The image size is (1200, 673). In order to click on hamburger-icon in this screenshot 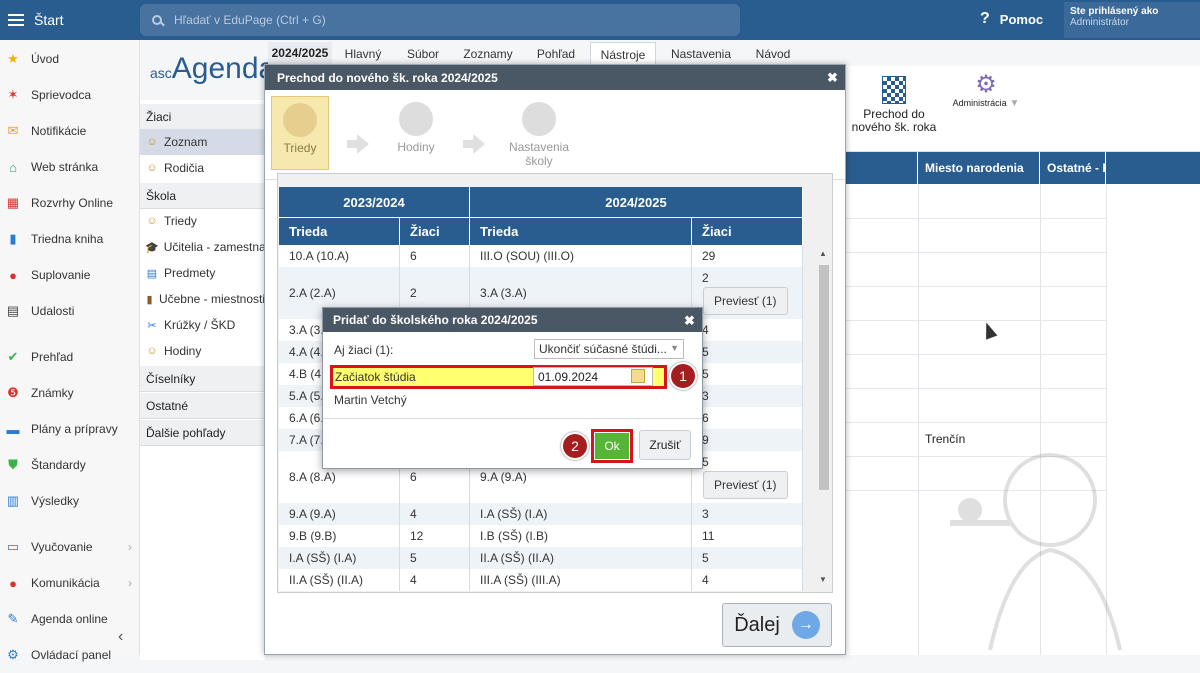, I will do `click(16, 20)`.